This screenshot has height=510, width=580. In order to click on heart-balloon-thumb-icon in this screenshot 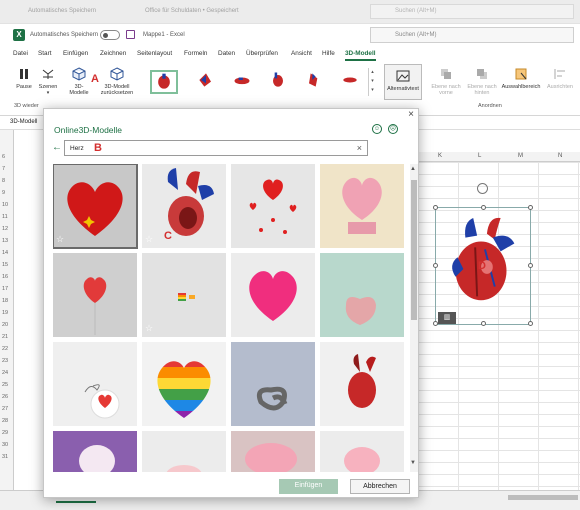, I will do `click(95, 295)`.